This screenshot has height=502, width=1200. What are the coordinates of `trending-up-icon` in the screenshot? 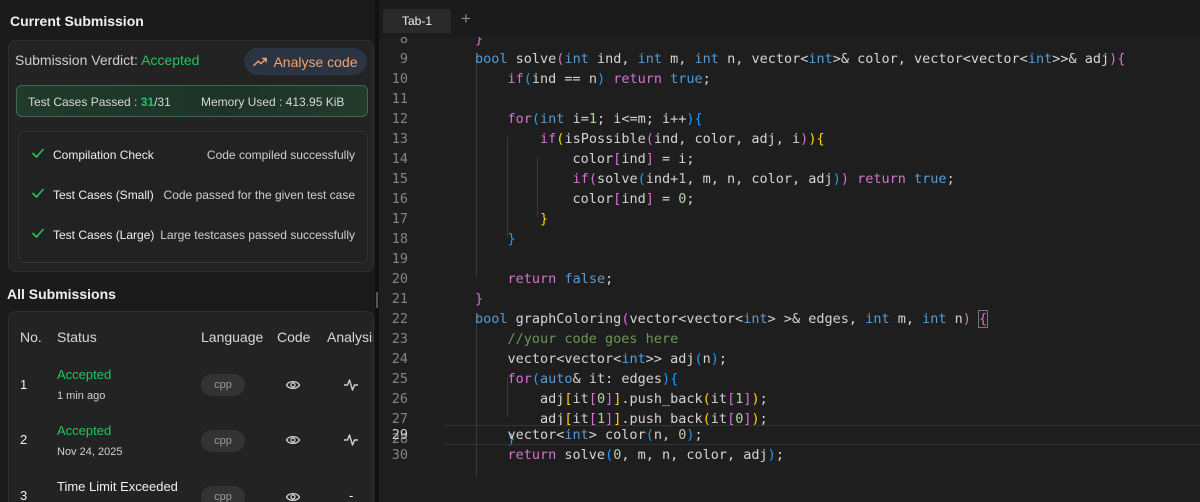 It's located at (260, 61).